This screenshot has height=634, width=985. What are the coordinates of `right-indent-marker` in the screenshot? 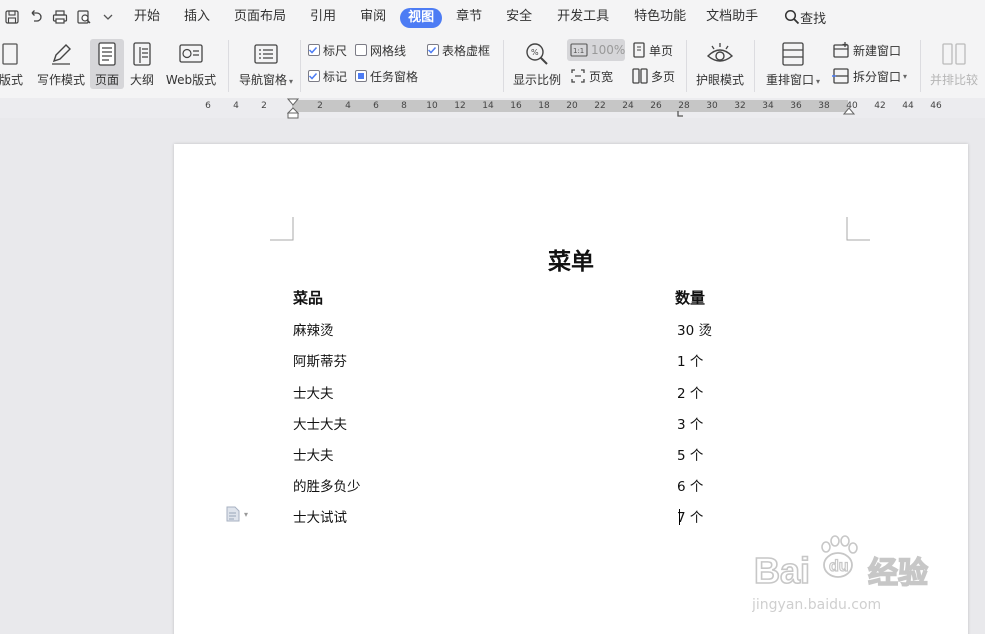 It's located at (849, 111).